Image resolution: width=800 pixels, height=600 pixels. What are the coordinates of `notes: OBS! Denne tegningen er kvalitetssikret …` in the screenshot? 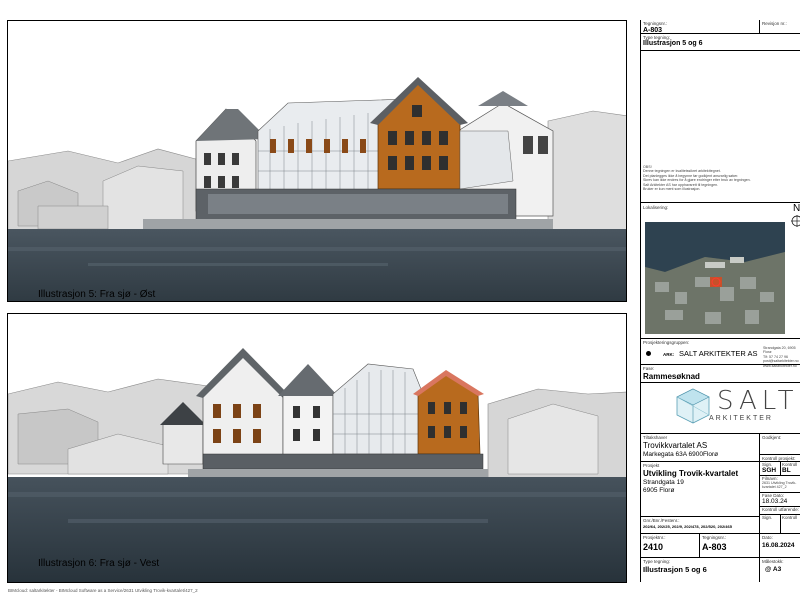 It's located at (718, 178).